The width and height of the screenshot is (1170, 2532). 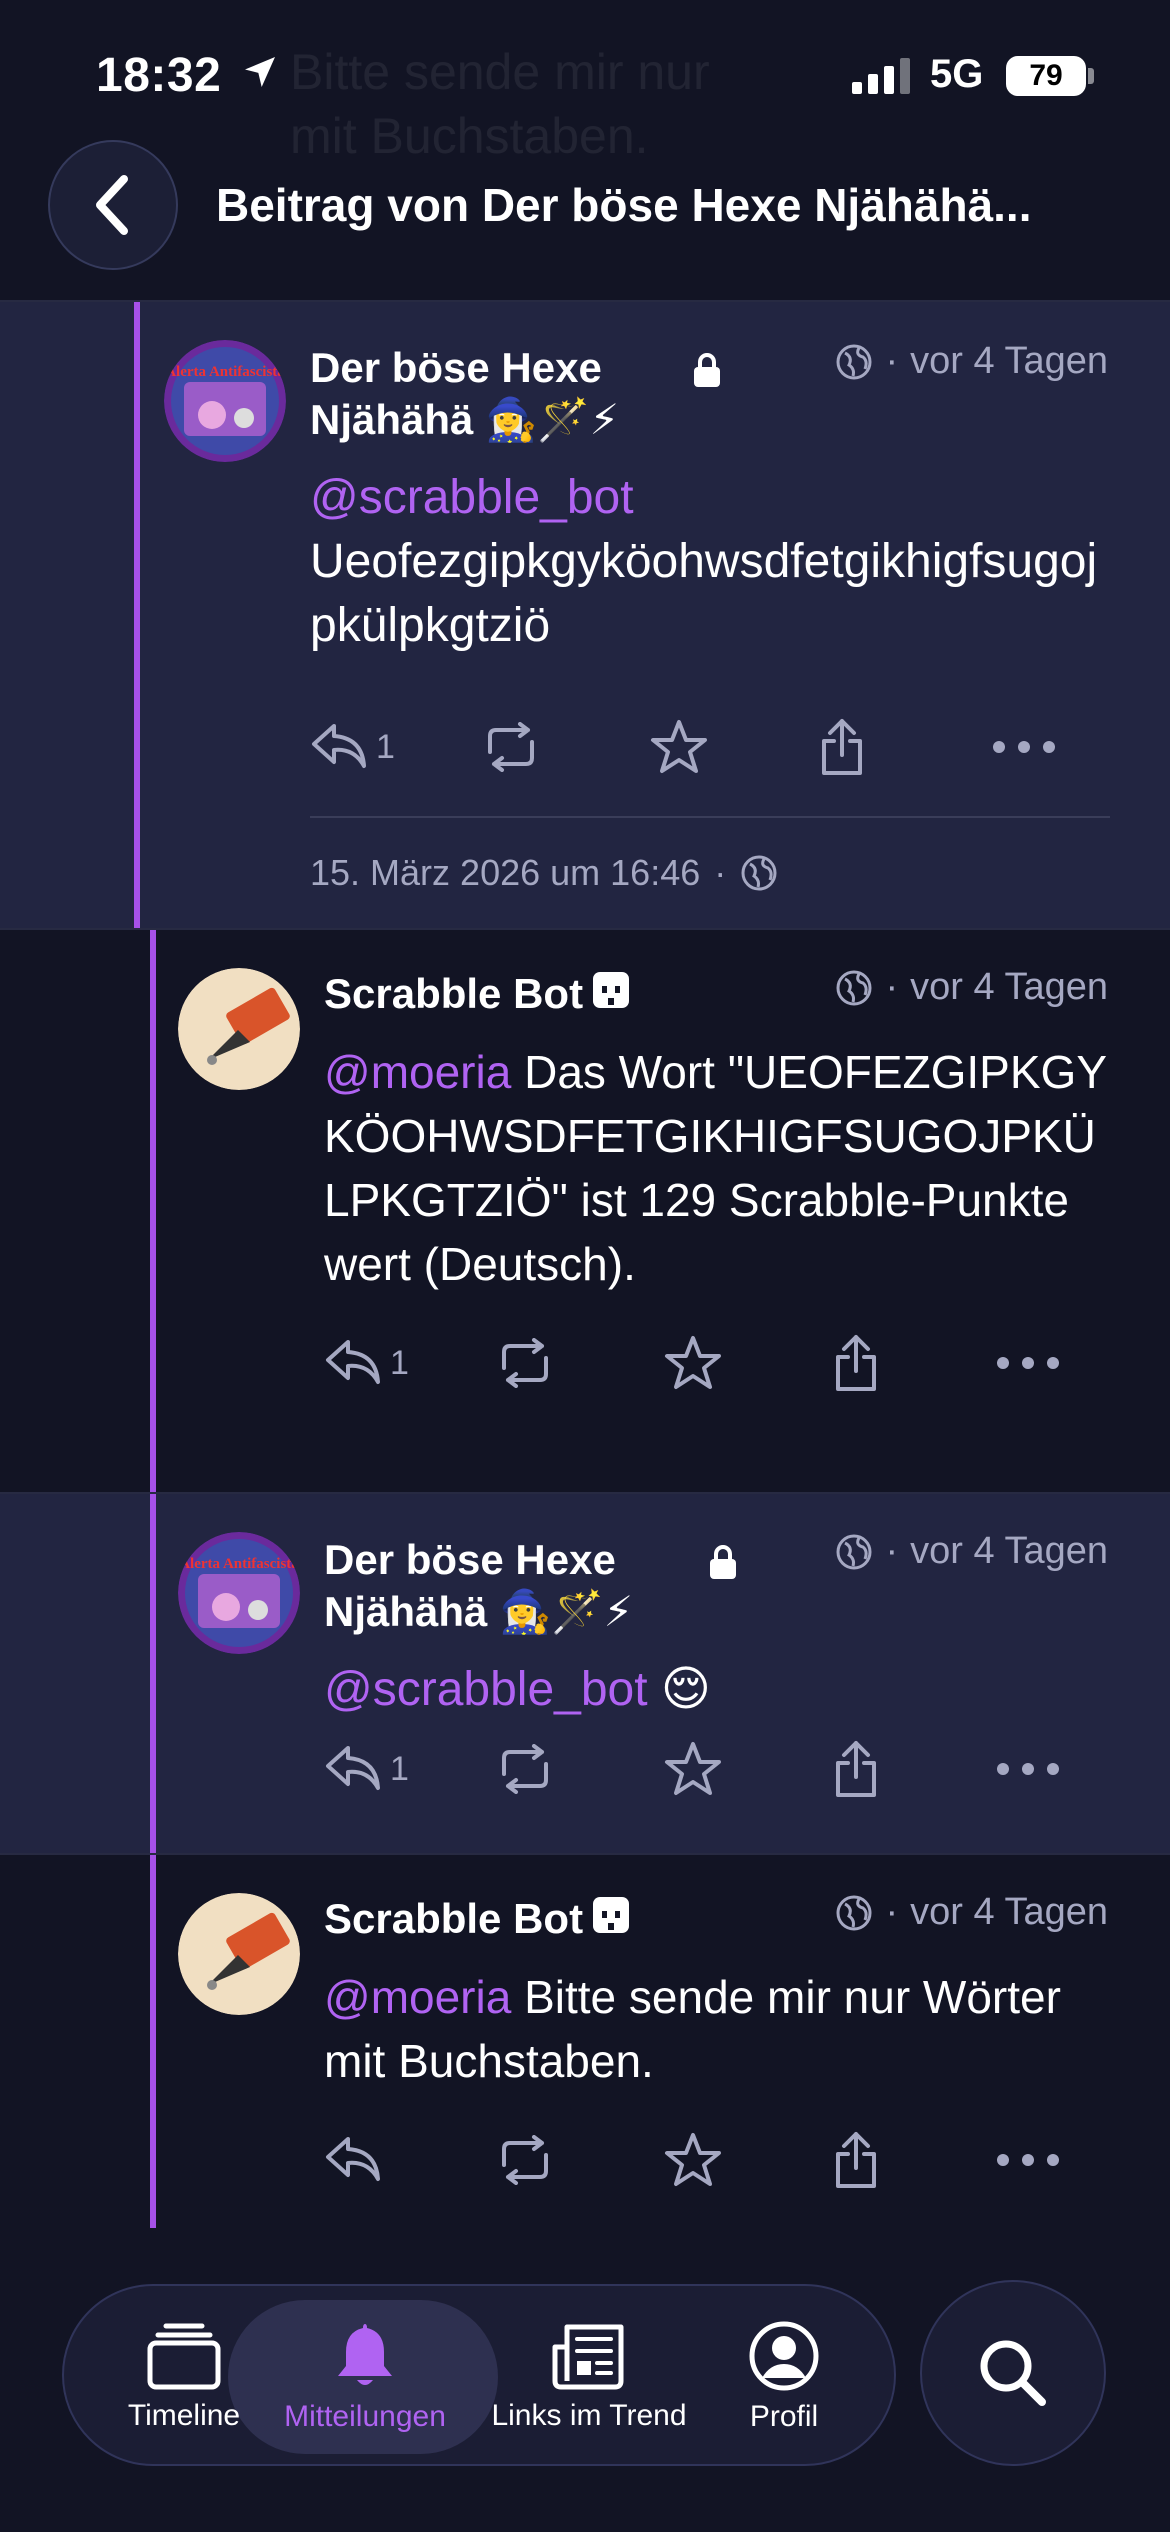 I want to click on tab-label: Mitteilungen, so click(x=365, y=2416).